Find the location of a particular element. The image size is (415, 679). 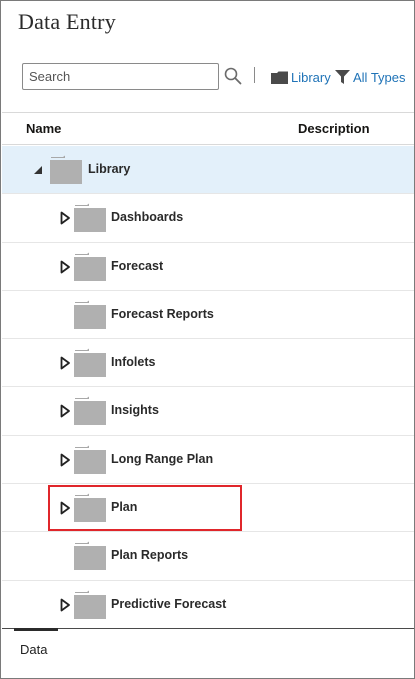

bottom-tab-bar: Data is located at coordinates (208, 653).